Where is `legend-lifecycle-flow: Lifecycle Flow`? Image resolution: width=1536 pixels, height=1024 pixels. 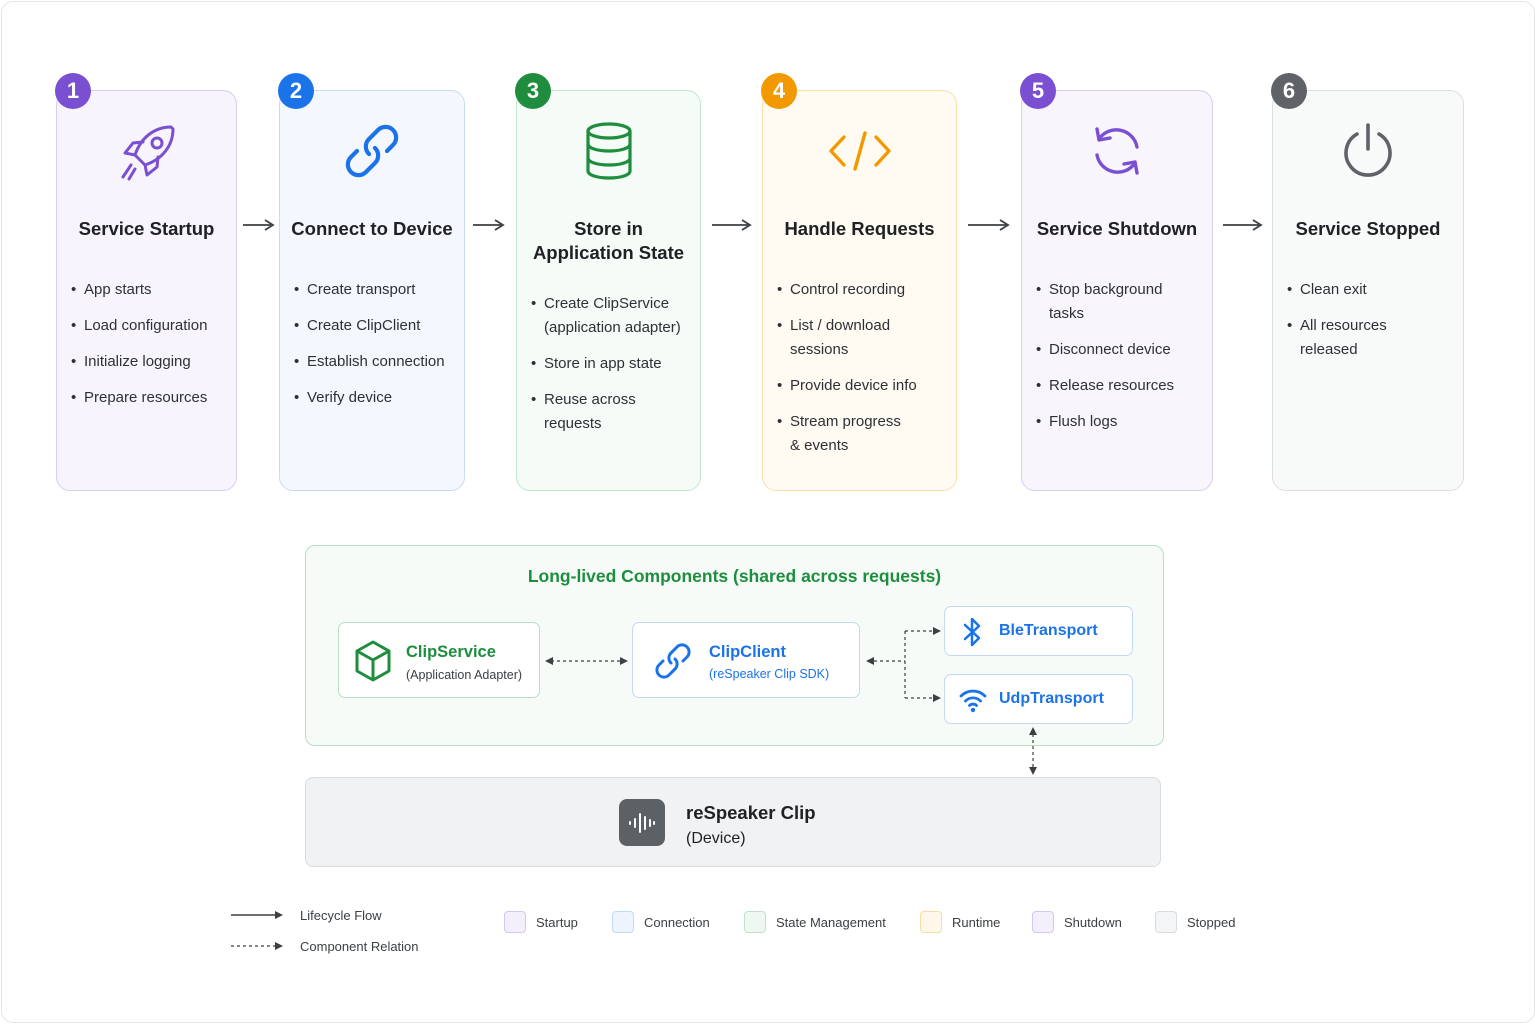 legend-lifecycle-flow: Lifecycle Flow is located at coordinates (341, 915).